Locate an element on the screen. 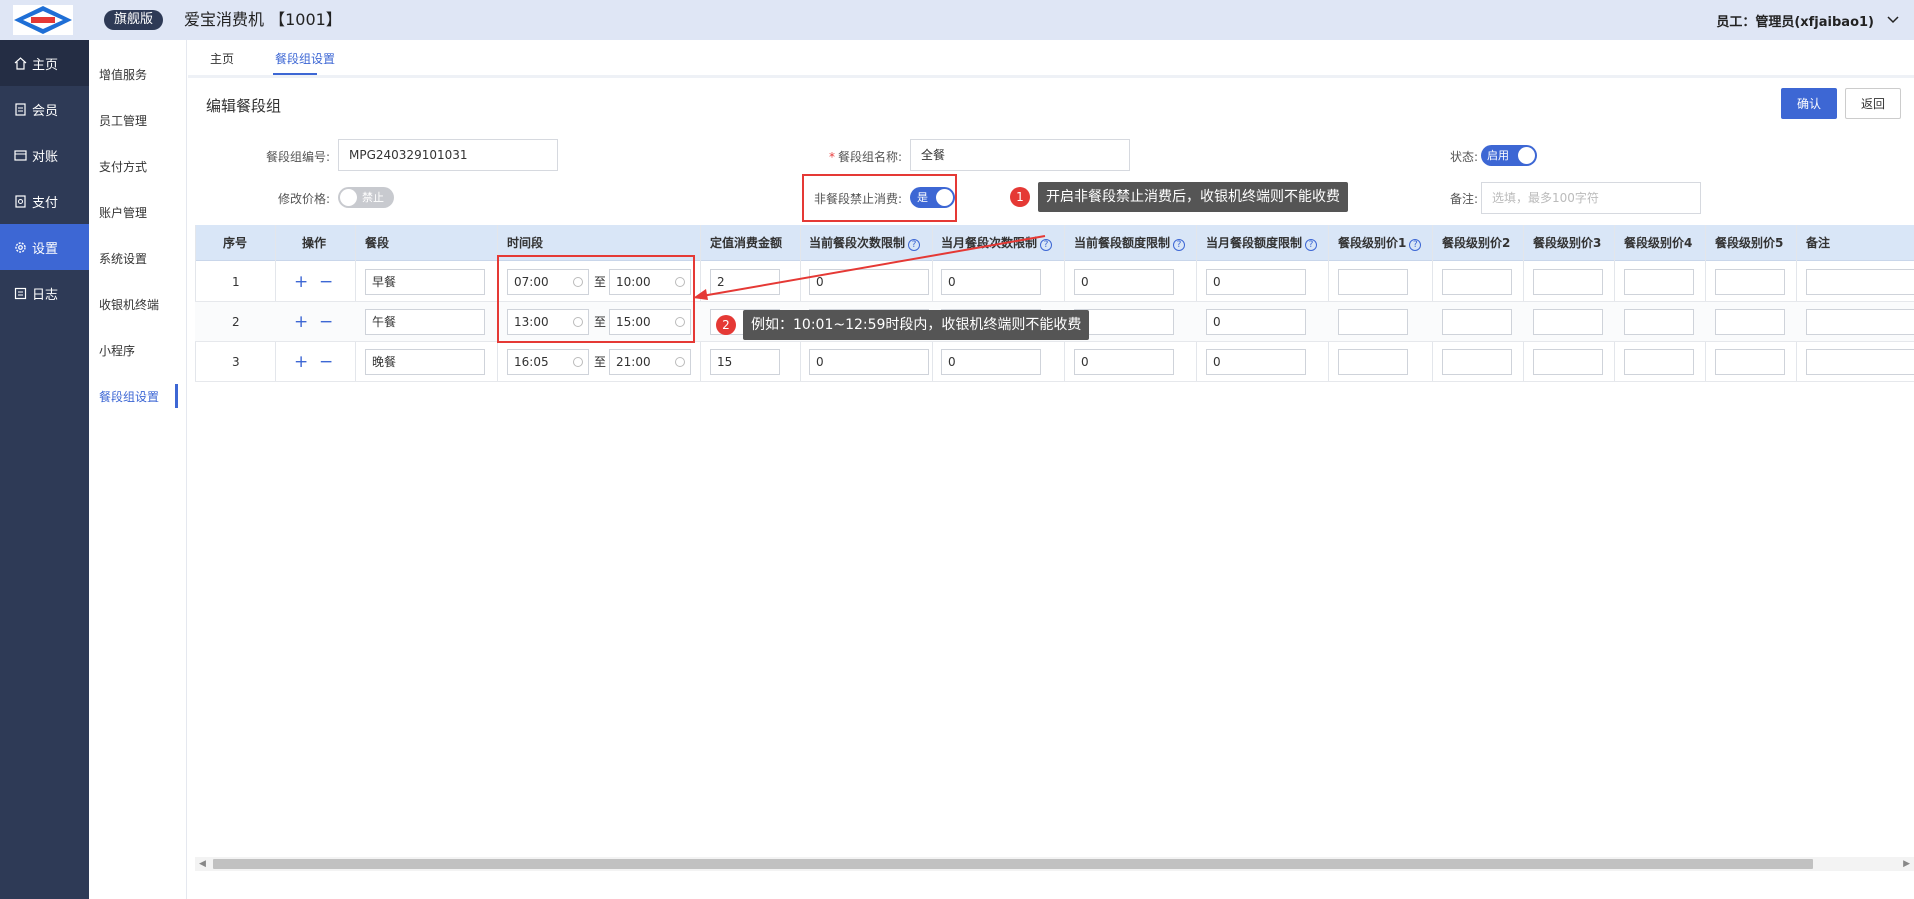 The image size is (1914, 899). sidebar-item-label: 主页 is located at coordinates (45, 65).